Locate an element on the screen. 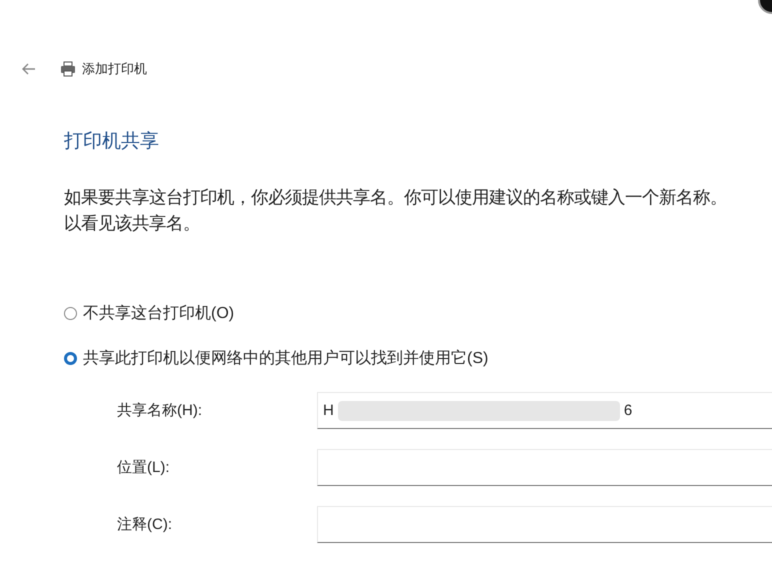  page-heading: 打印机共享 is located at coordinates (112, 142).